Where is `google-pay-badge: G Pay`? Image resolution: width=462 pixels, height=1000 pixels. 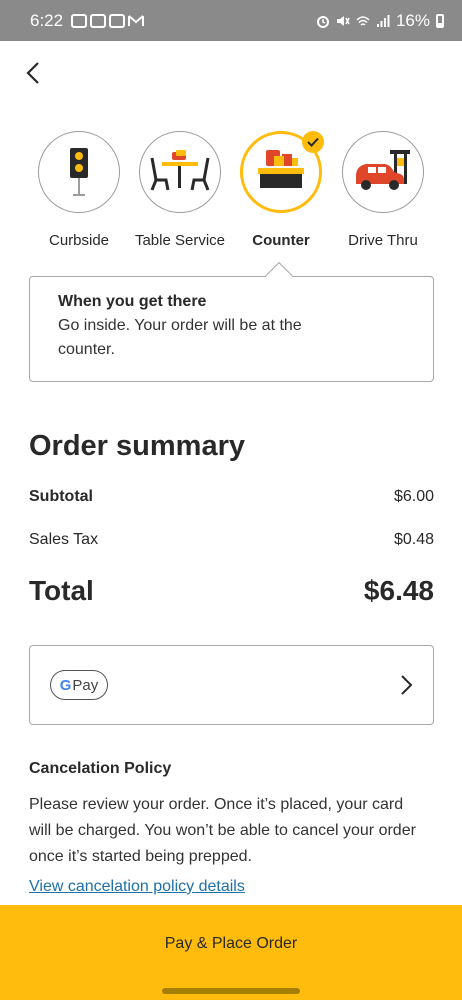 google-pay-badge: G Pay is located at coordinates (79, 685).